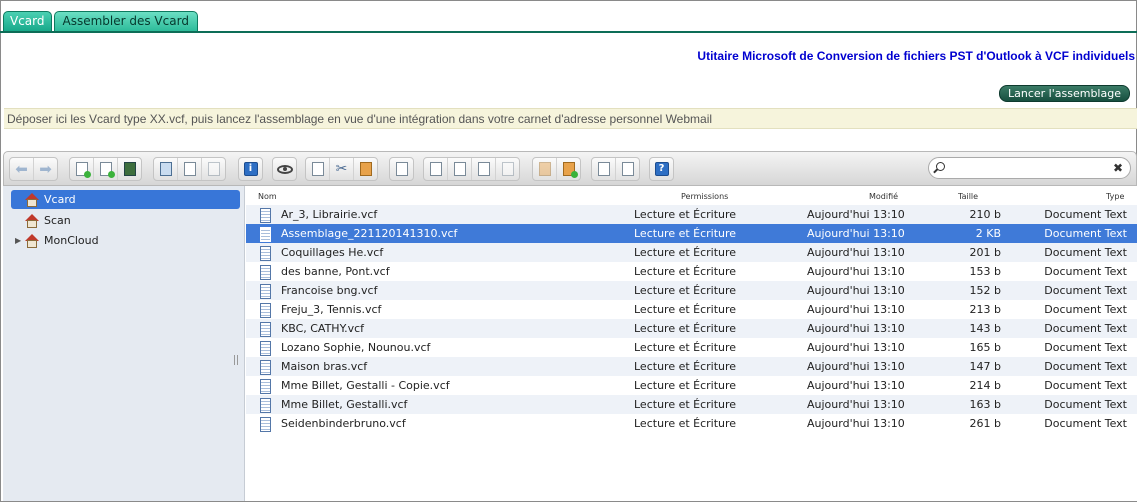  What do you see at coordinates (267, 196) in the screenshot?
I see `column-name: Nom` at bounding box center [267, 196].